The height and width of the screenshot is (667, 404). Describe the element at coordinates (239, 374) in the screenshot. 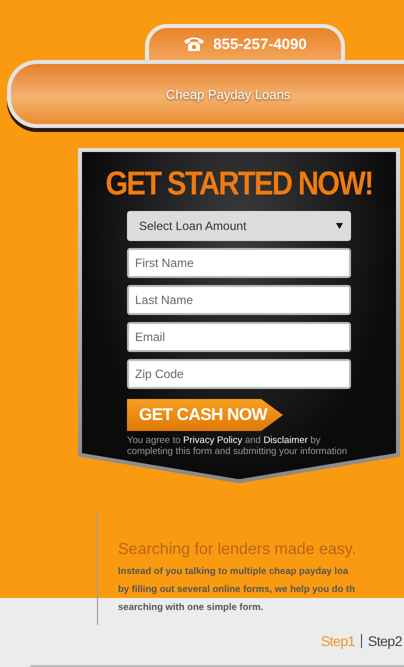

I see `input-field: Zip Code` at that location.